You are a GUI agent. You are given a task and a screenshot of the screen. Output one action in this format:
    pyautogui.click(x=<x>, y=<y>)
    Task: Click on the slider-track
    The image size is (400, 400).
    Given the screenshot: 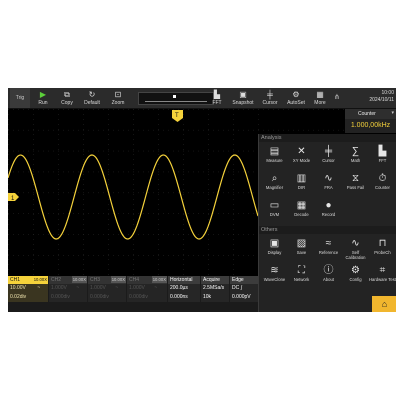 What is the action you would take?
    pyautogui.click(x=176, y=101)
    